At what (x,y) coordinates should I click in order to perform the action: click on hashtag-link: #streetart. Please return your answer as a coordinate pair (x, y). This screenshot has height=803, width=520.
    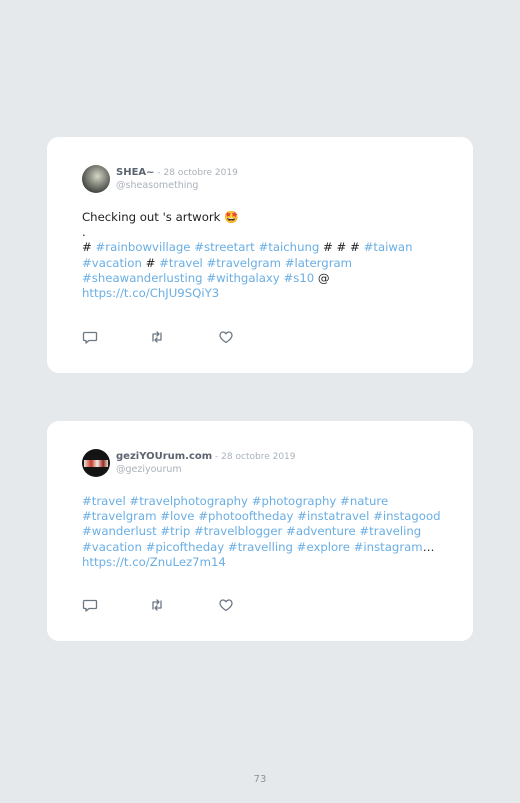
    Looking at the image, I should click on (224, 247).